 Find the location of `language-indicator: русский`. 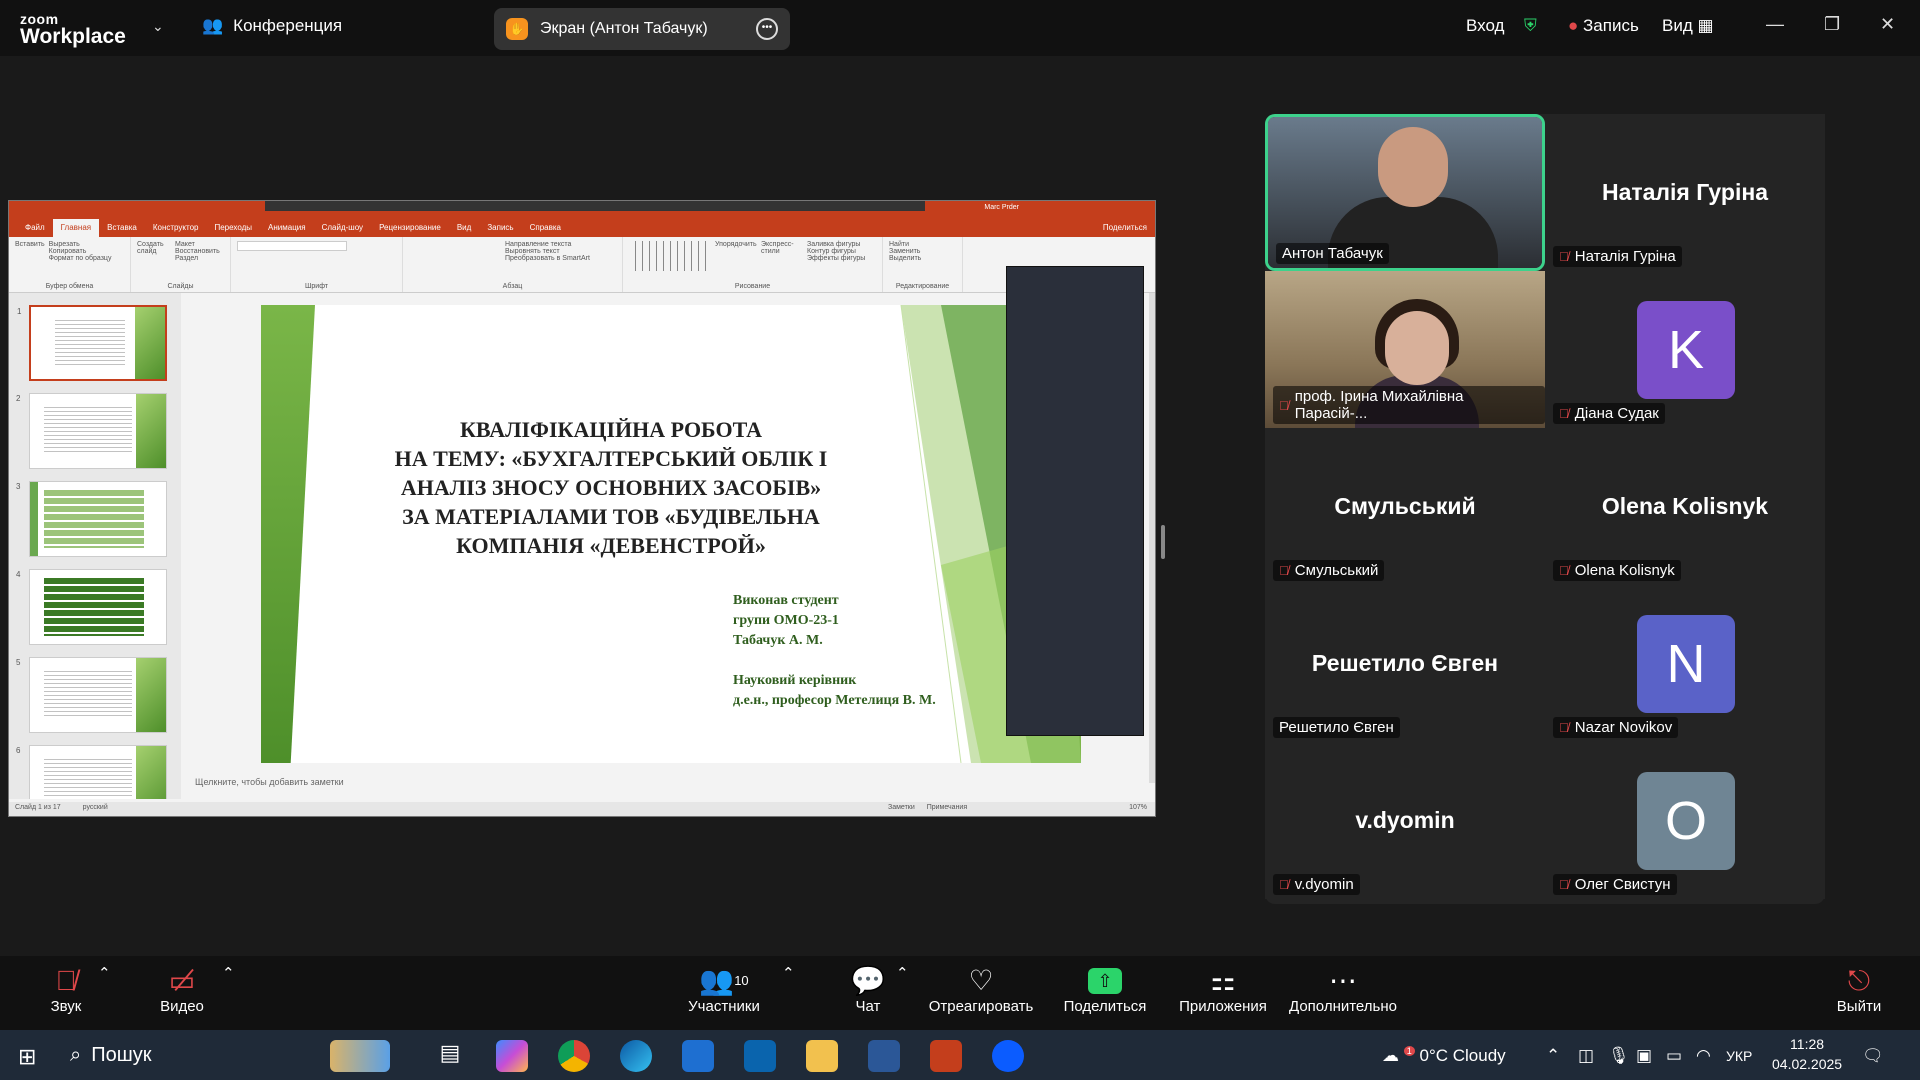

language-indicator: русский is located at coordinates (95, 807).